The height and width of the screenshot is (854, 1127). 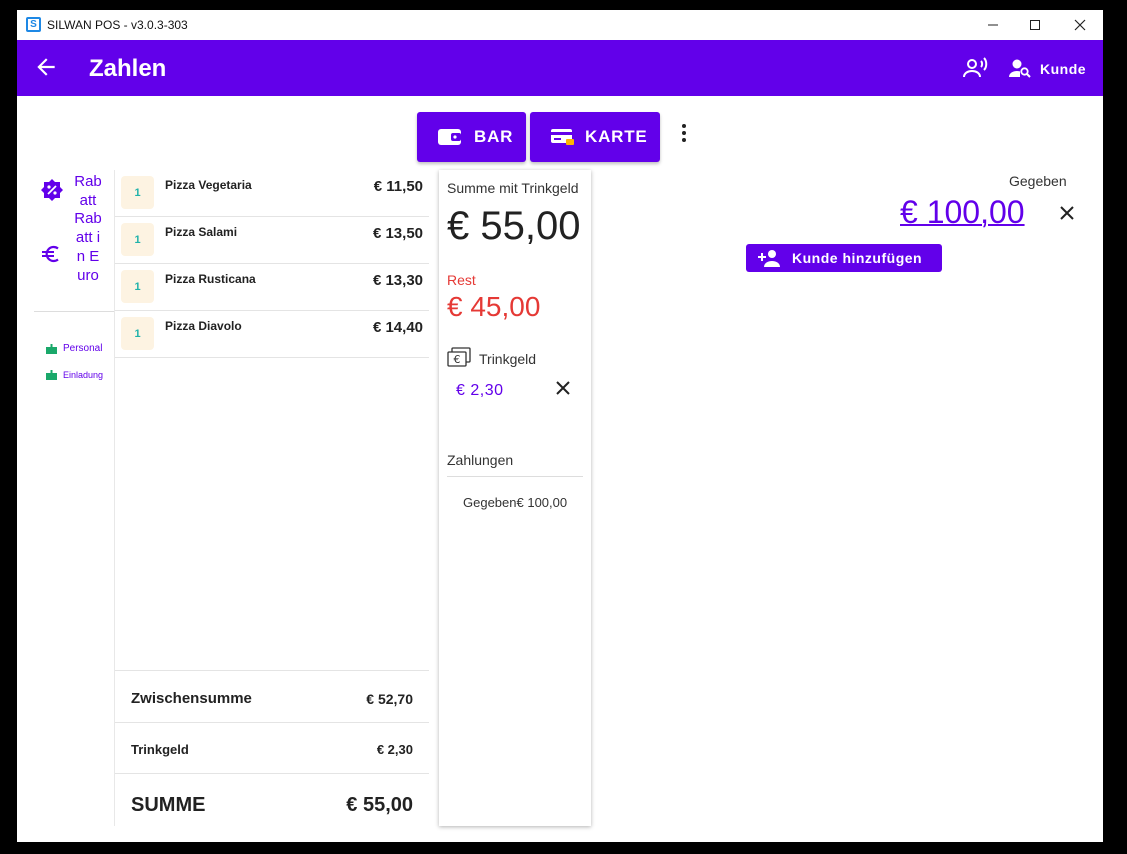 What do you see at coordinates (201, 232) in the screenshot?
I see `product-name: Pizza Salami` at bounding box center [201, 232].